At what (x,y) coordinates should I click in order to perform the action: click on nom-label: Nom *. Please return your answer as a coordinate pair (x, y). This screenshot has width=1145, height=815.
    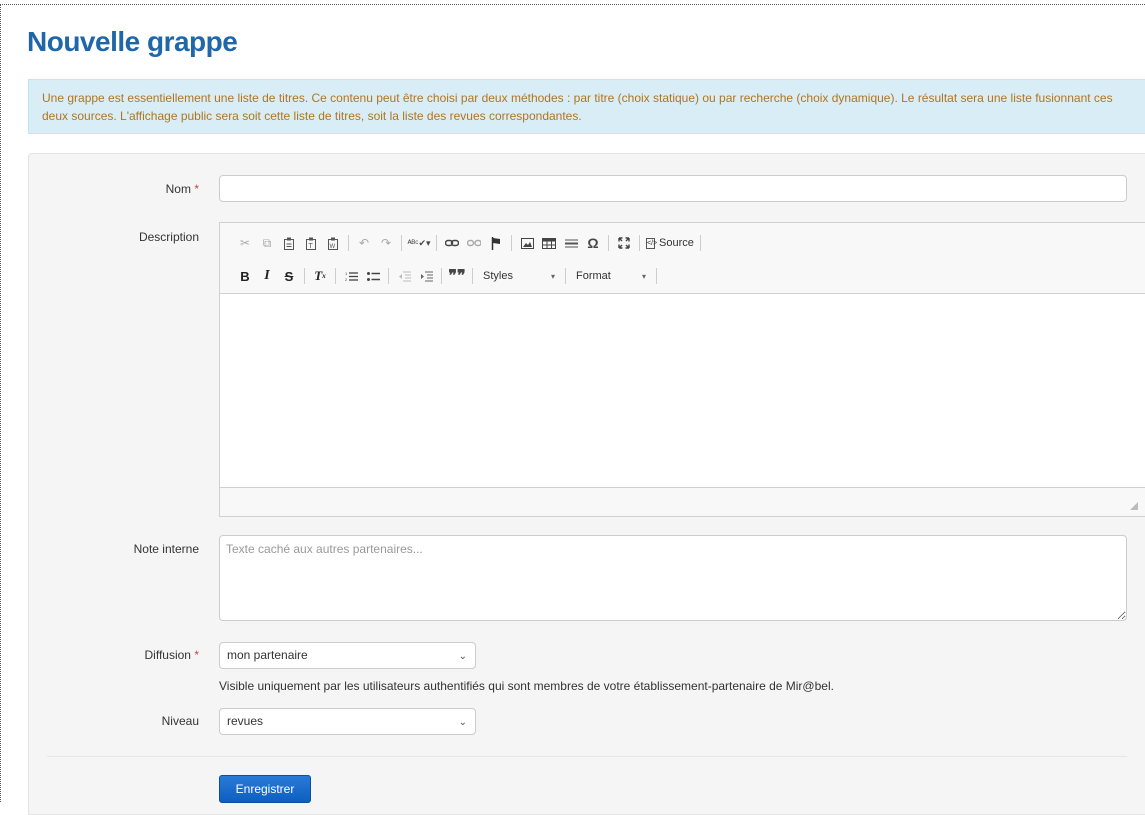
    Looking at the image, I should click on (182, 189).